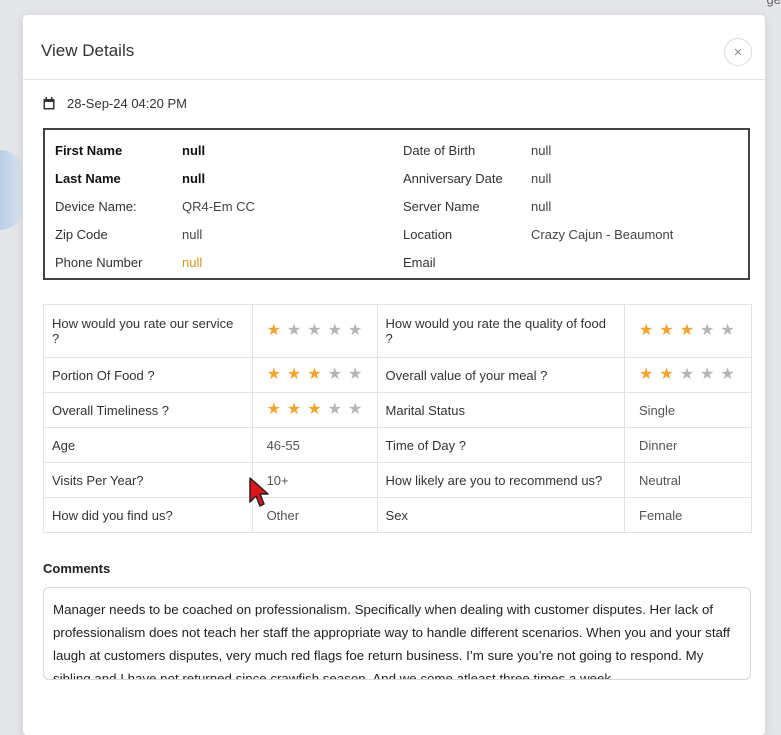  I want to click on info-row: Zip Code, so click(81, 234).